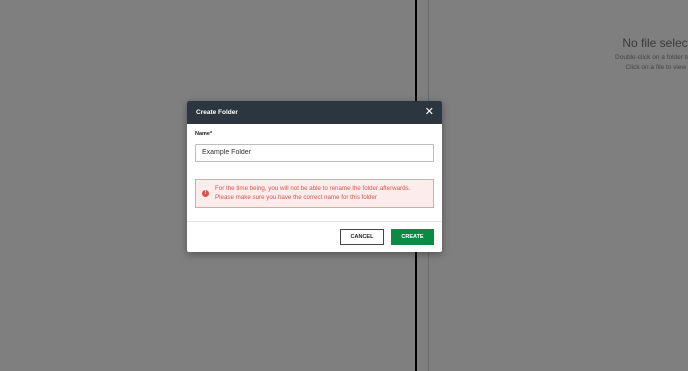  Describe the element at coordinates (429, 112) in the screenshot. I see `close-icon: ✕` at that location.